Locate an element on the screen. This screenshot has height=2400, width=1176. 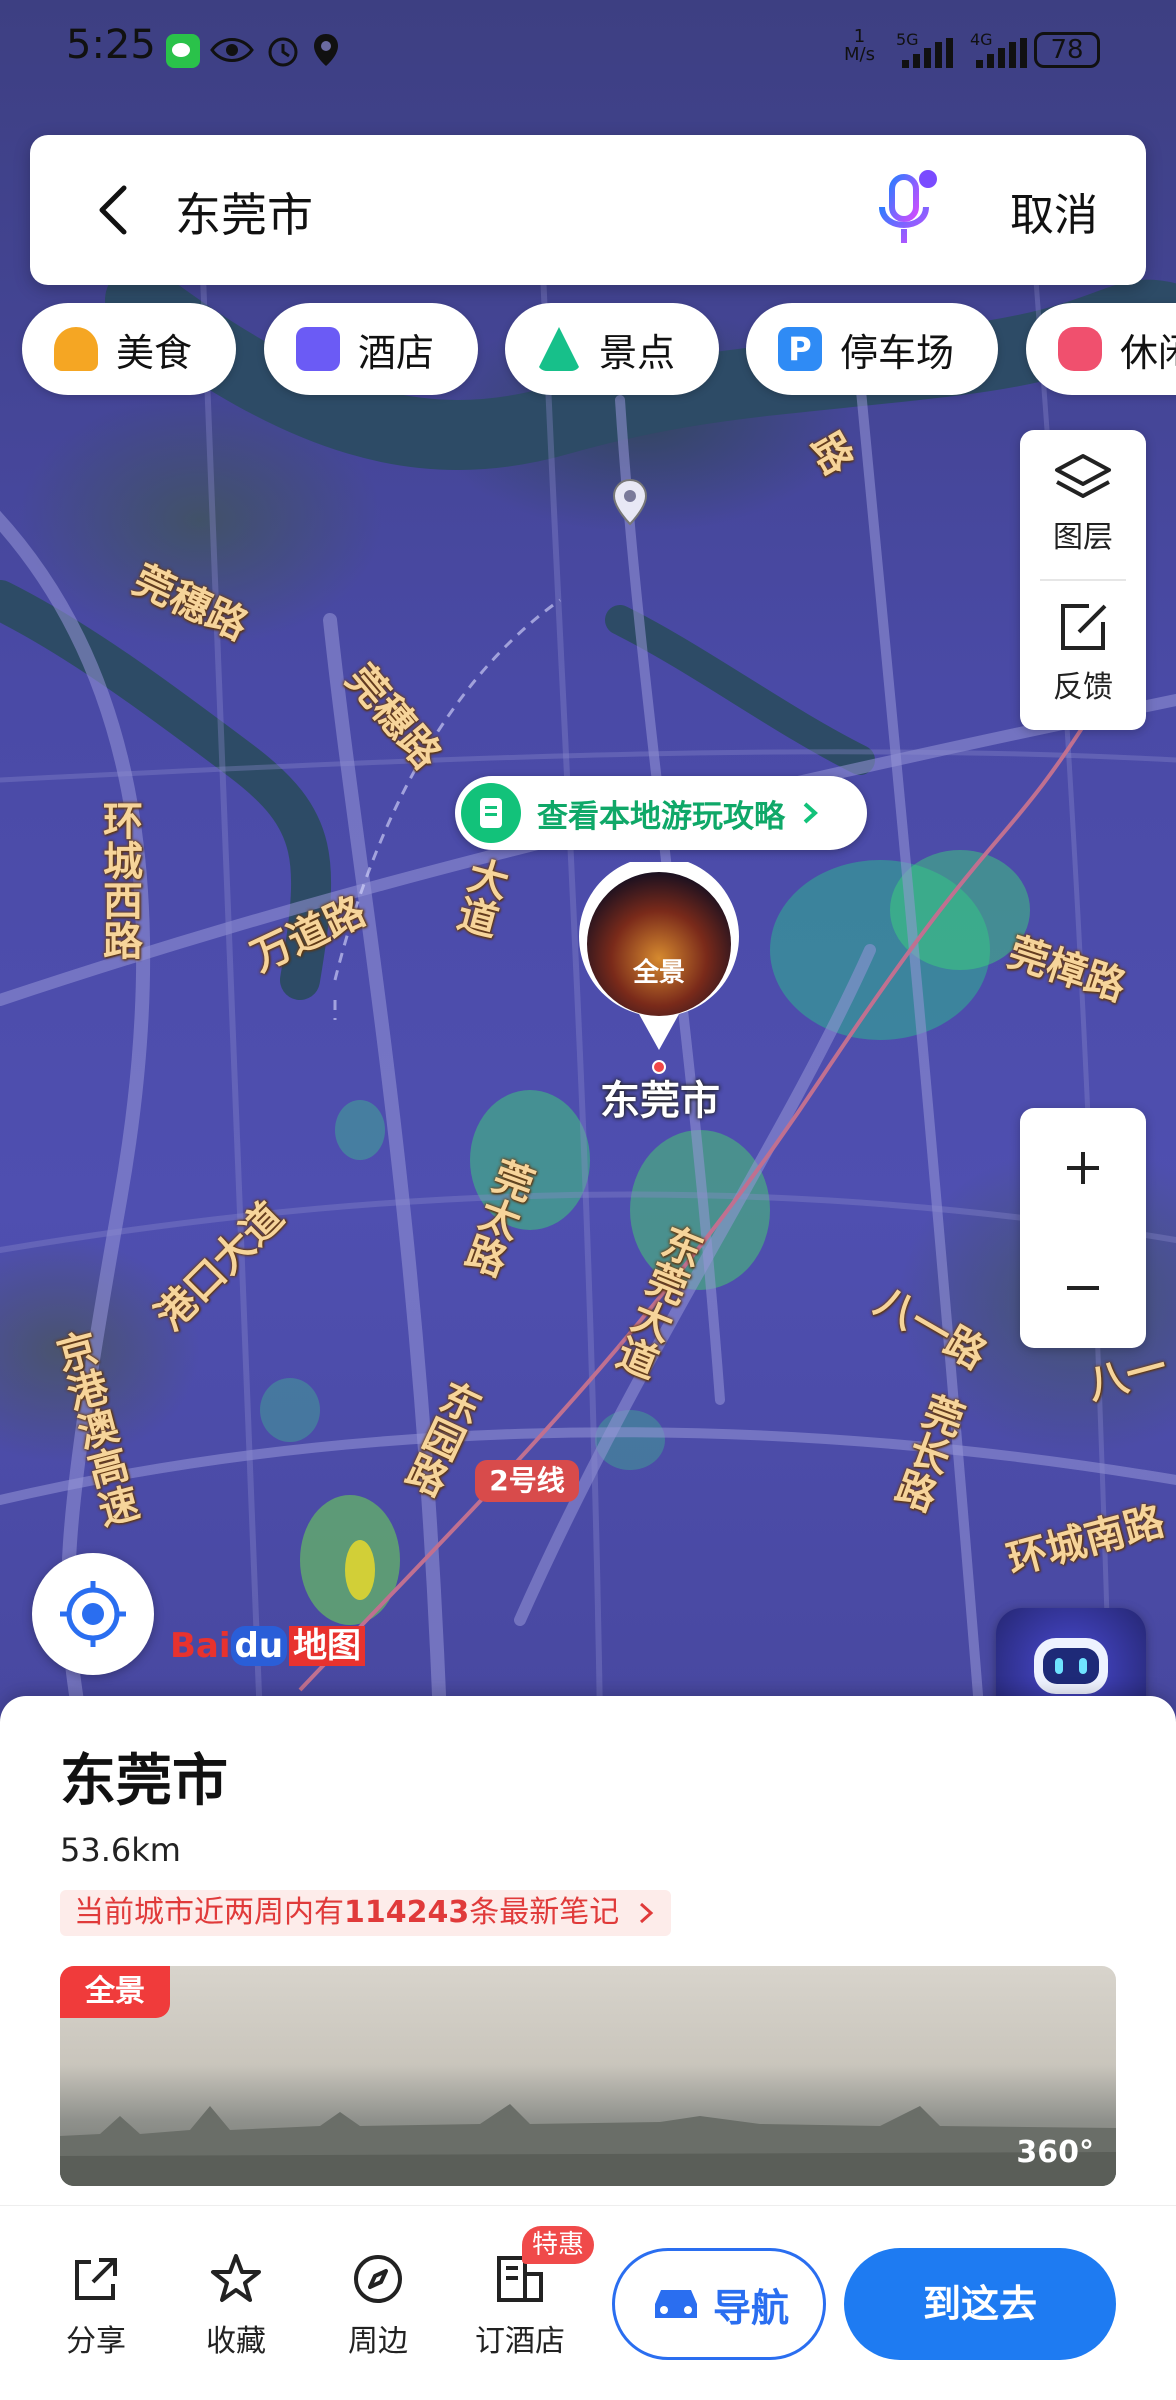
layers-button: 图层 is located at coordinates (1083, 505).